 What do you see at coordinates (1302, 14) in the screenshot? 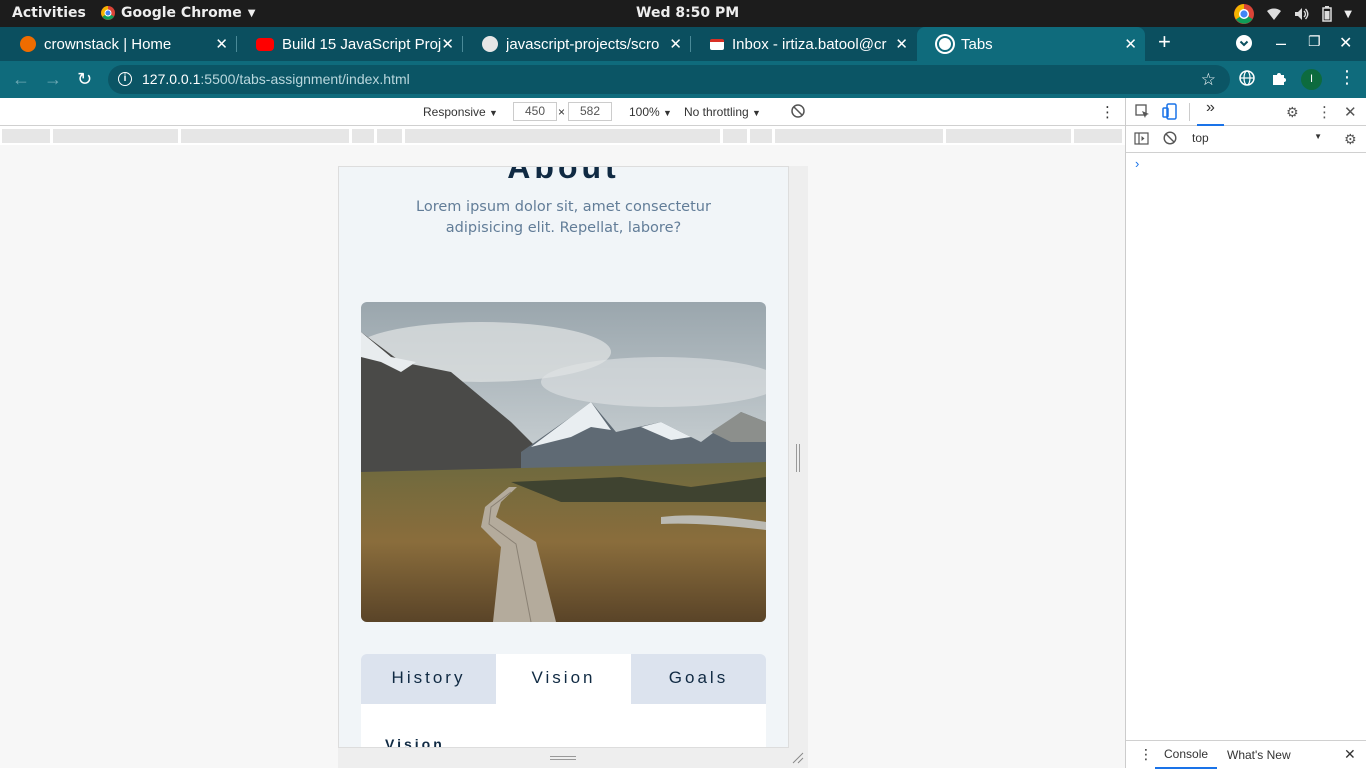
I see `volume-icon` at bounding box center [1302, 14].